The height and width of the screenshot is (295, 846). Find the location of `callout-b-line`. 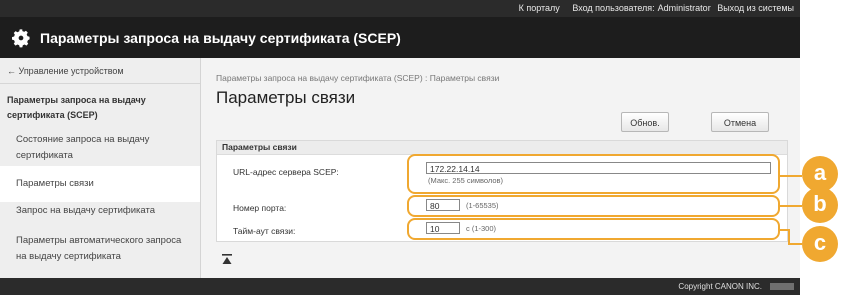

callout-b-line is located at coordinates (791, 206).